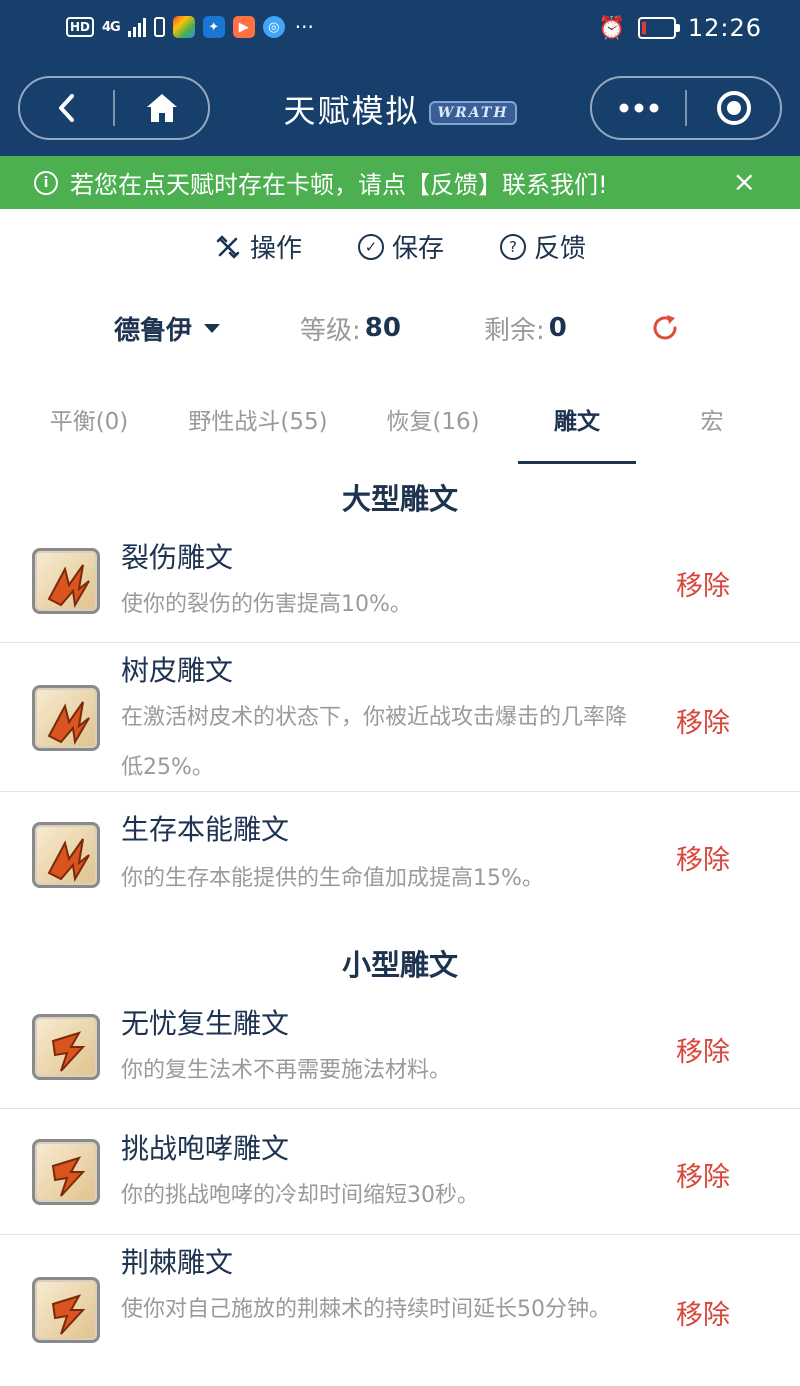 The width and height of the screenshot is (800, 1386). What do you see at coordinates (80, 27) in the screenshot?
I see `hd-badge: HD` at bounding box center [80, 27].